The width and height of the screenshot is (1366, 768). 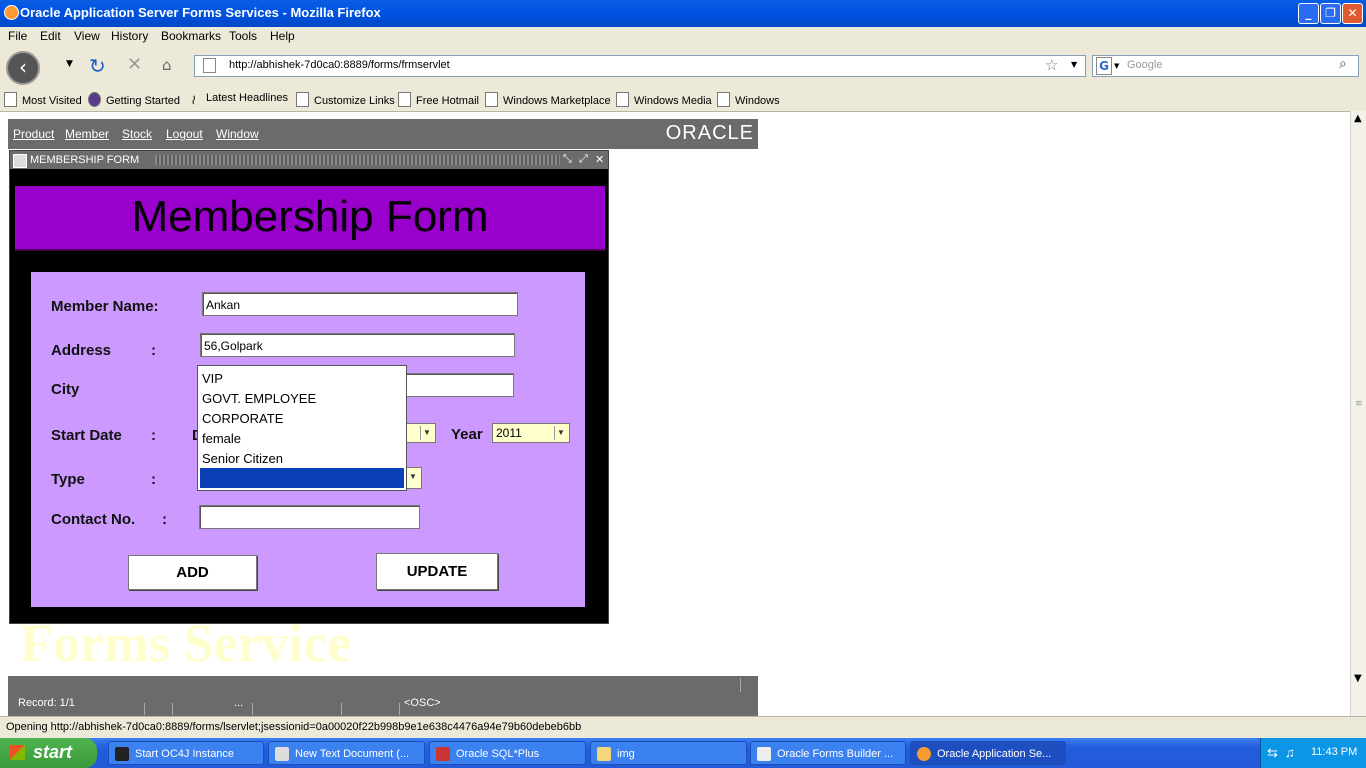 What do you see at coordinates (1343, 64) in the screenshot?
I see `search-icon: ⌕` at bounding box center [1343, 64].